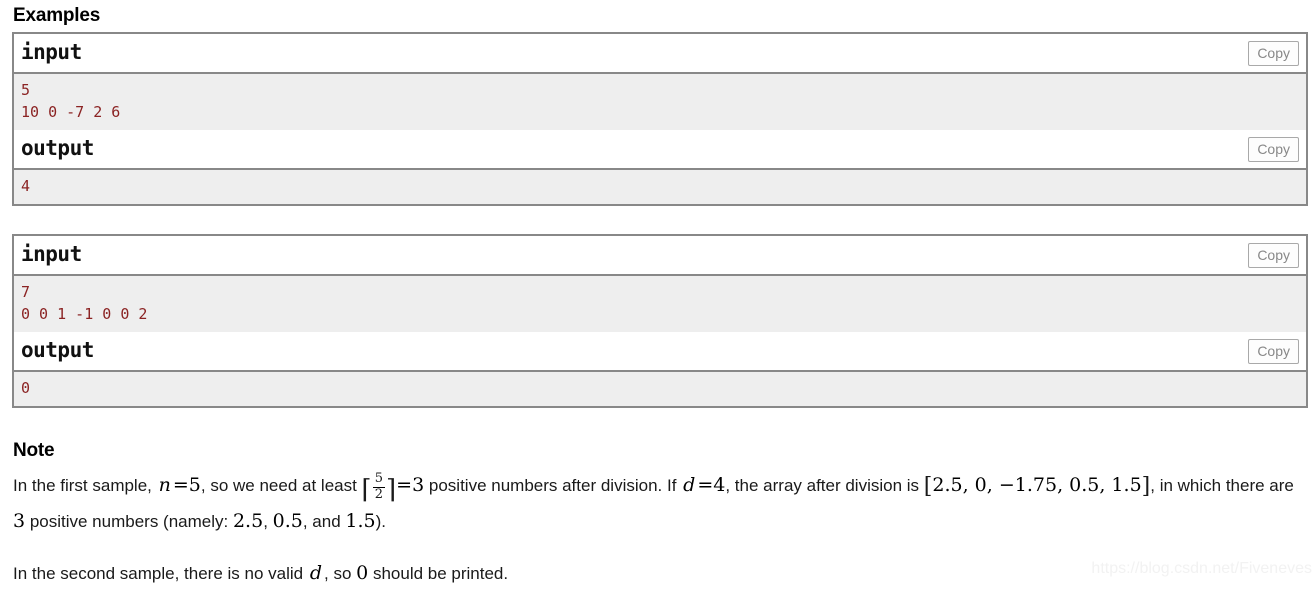 This screenshot has height=591, width=1316. Describe the element at coordinates (281, 485) in the screenshot. I see `note-text-1b: , so we need at least` at that location.